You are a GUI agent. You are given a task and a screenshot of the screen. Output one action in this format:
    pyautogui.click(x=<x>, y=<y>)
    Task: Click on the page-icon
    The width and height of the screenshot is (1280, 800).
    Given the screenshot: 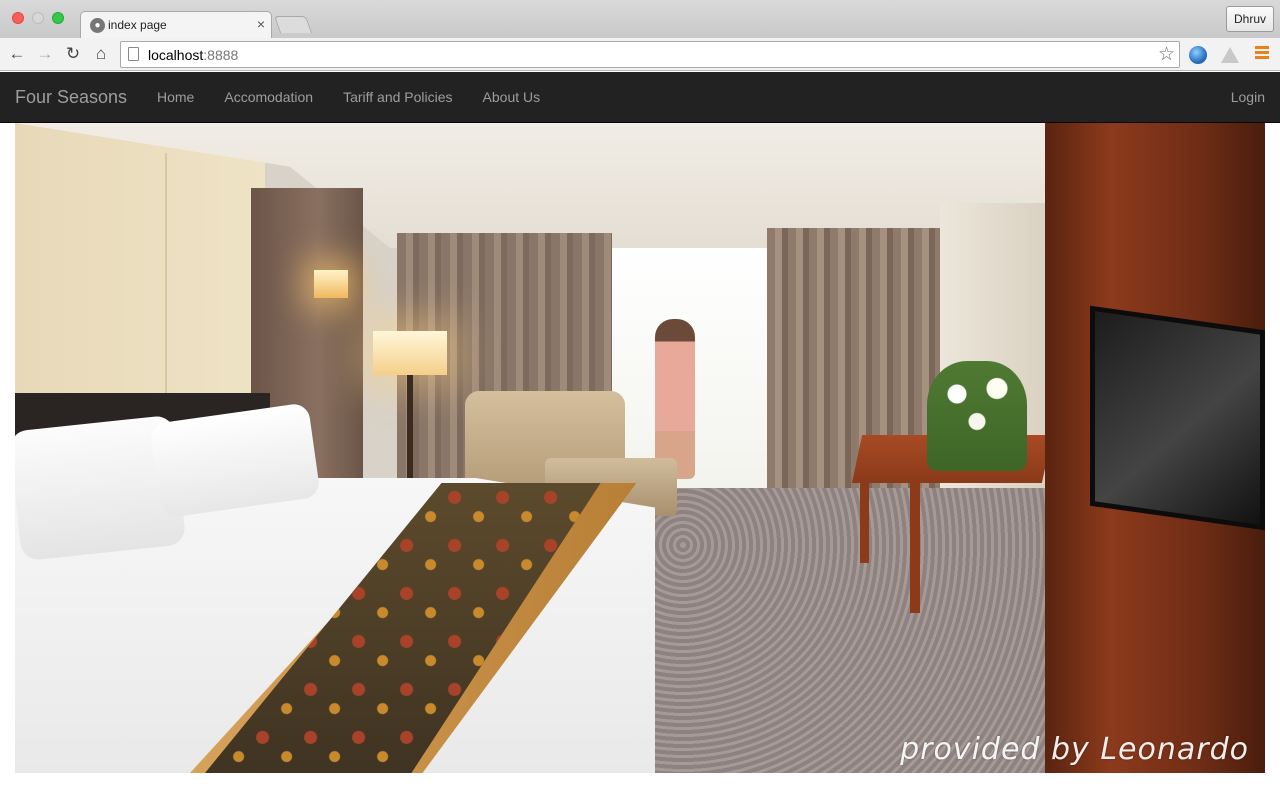 What is the action you would take?
    pyautogui.click(x=133, y=54)
    